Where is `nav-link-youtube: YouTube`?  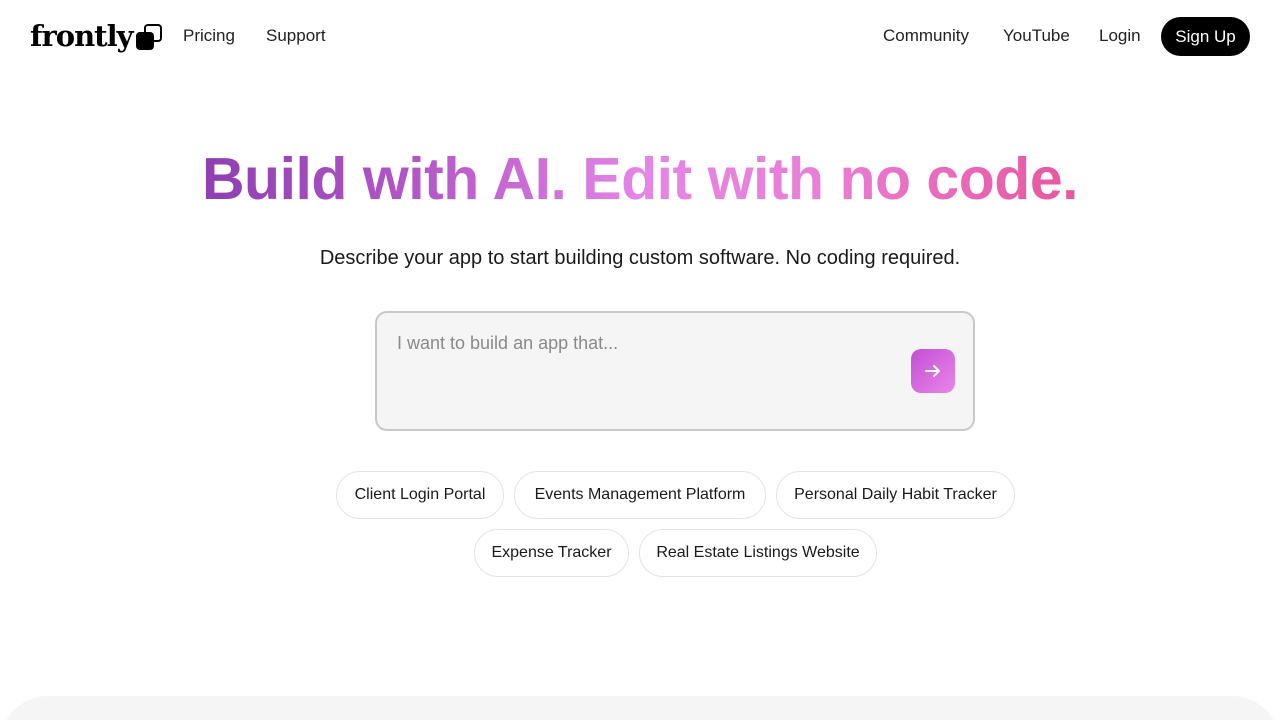
nav-link-youtube: YouTube is located at coordinates (1036, 36).